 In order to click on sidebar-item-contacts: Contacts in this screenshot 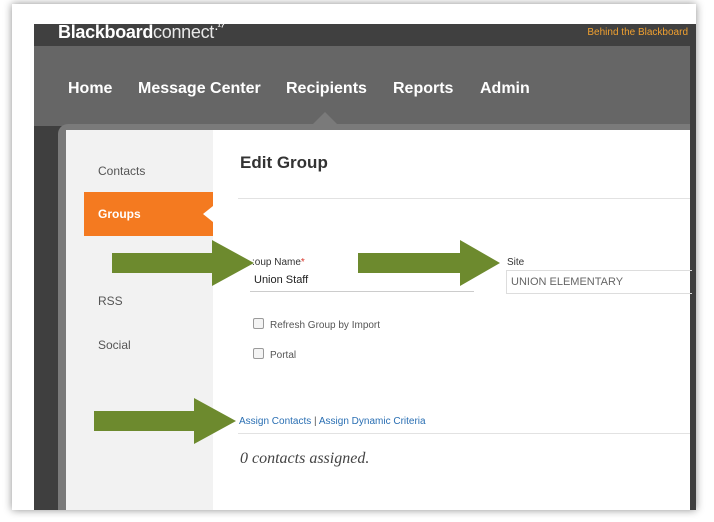, I will do `click(121, 171)`.